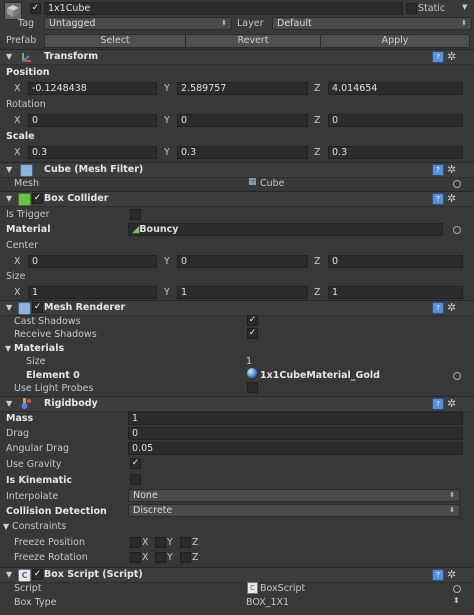 The width and height of the screenshot is (474, 615). What do you see at coordinates (49, 542) in the screenshot?
I see `freeze-position-label: Freeze Position` at bounding box center [49, 542].